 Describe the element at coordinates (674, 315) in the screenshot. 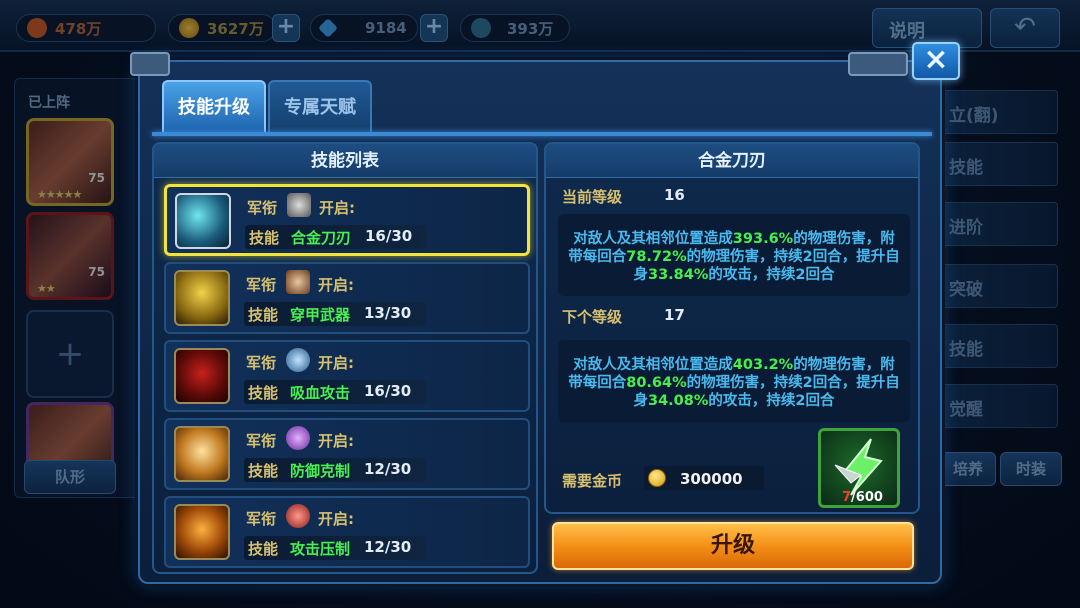

I see `next-level-value: 17` at that location.